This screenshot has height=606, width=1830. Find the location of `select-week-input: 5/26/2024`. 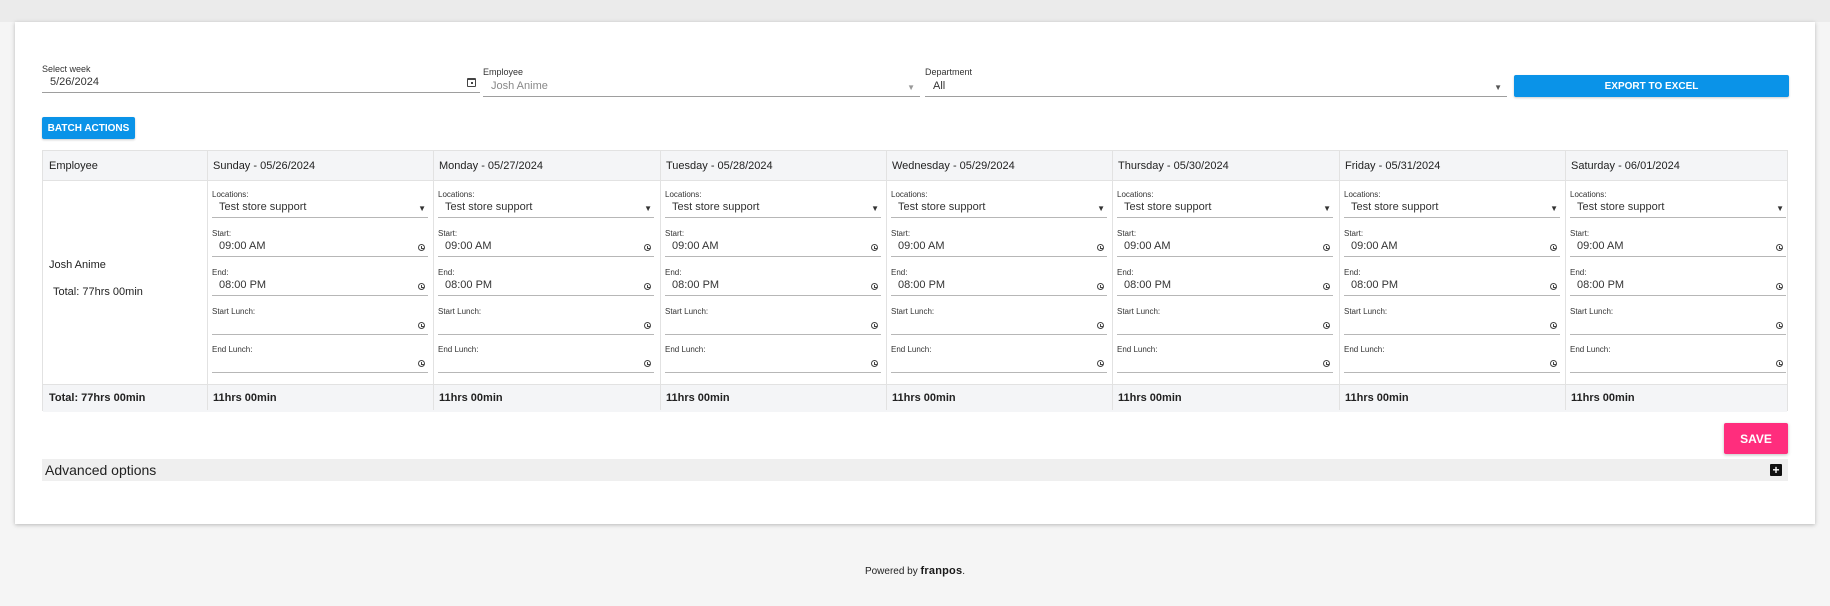

select-week-input: 5/26/2024 is located at coordinates (261, 84).